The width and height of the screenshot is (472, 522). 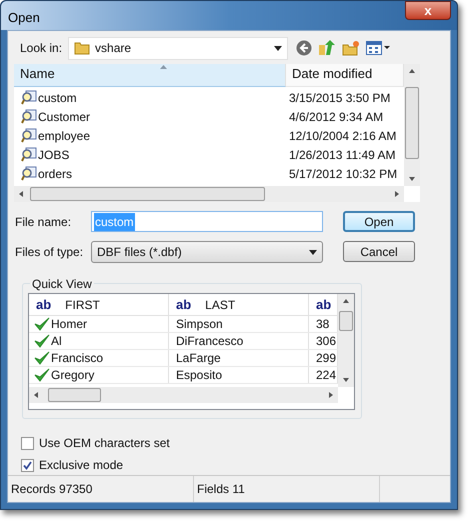 What do you see at coordinates (379, 221) in the screenshot?
I see `dialog-button: Open` at bounding box center [379, 221].